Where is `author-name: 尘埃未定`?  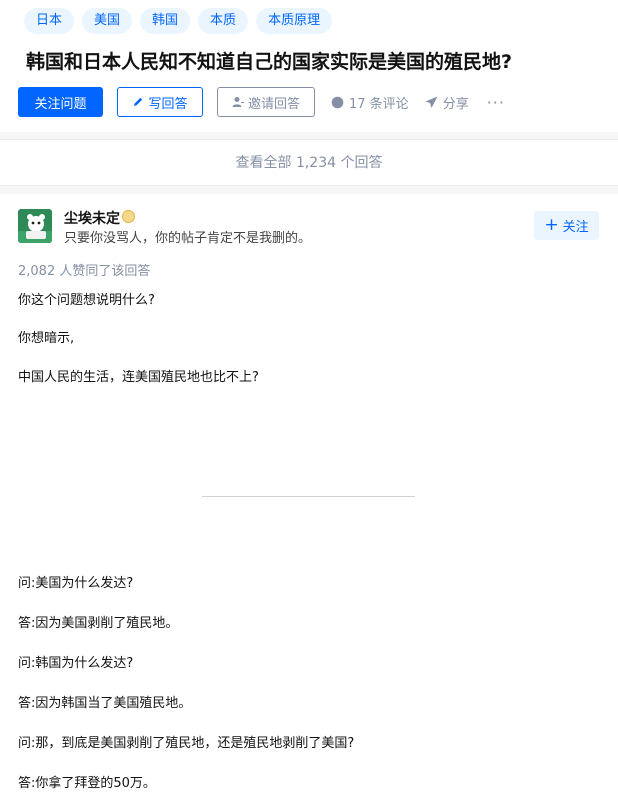 author-name: 尘埃未定 is located at coordinates (92, 218).